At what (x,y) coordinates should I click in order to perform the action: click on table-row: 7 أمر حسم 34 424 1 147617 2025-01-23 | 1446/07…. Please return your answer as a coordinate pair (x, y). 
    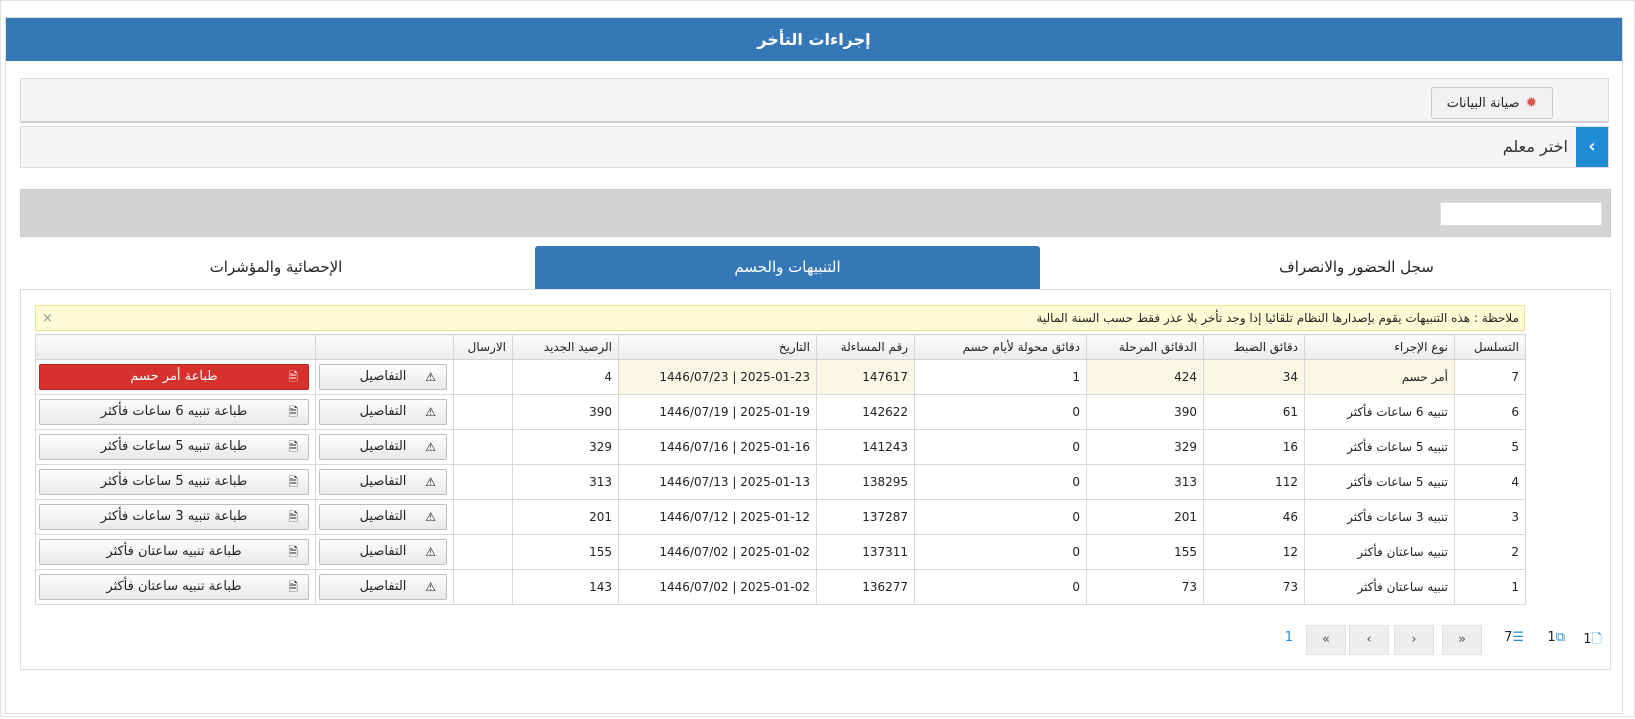
    Looking at the image, I should click on (780, 377).